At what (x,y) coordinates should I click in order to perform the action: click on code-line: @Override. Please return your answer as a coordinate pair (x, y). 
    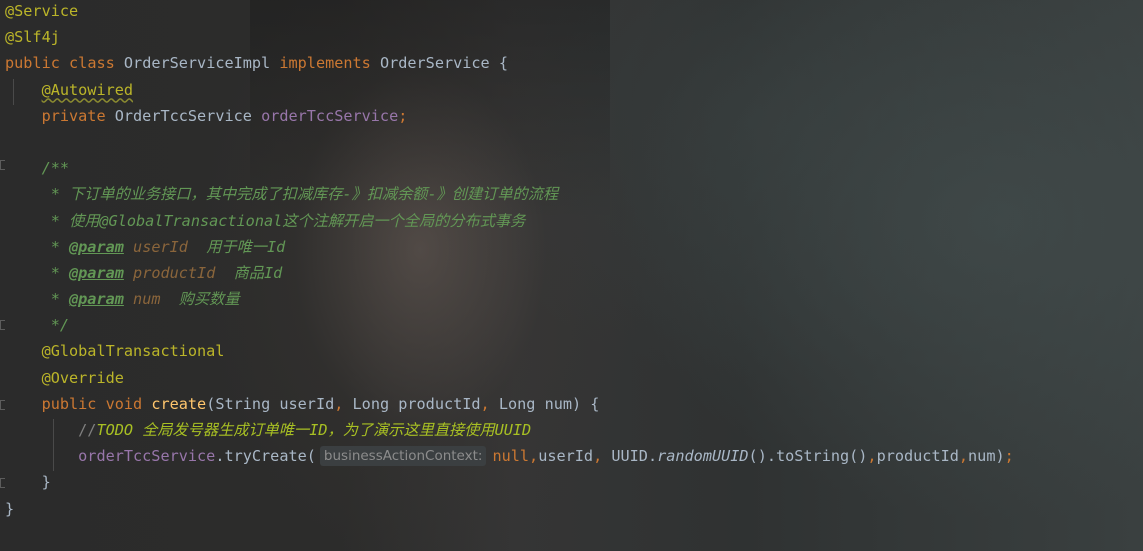
    Looking at the image, I should click on (574, 380).